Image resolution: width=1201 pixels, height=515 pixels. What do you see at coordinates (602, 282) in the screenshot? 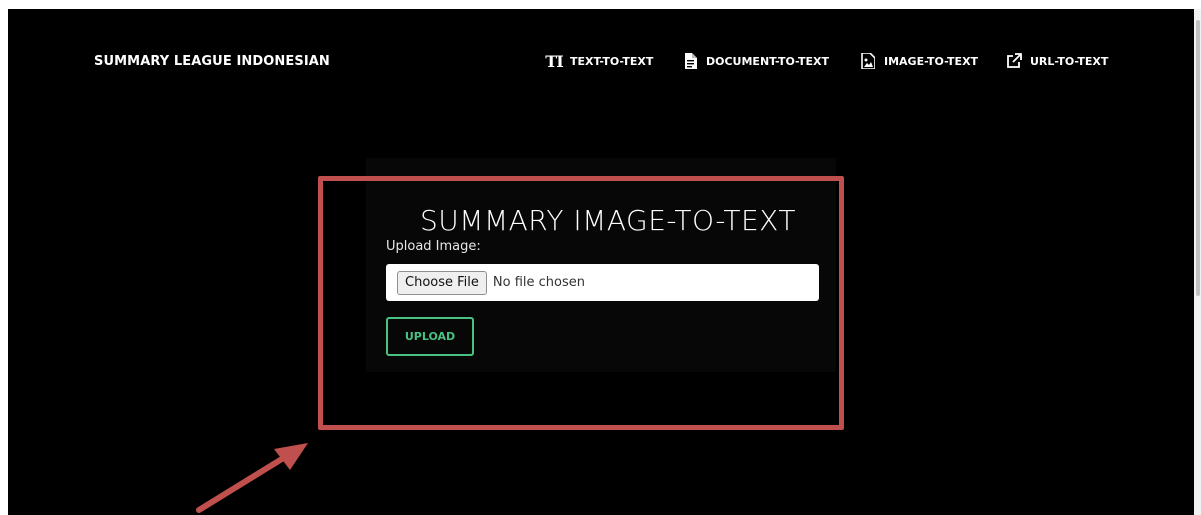
I see `file-input: Choose File No file chosen` at bounding box center [602, 282].